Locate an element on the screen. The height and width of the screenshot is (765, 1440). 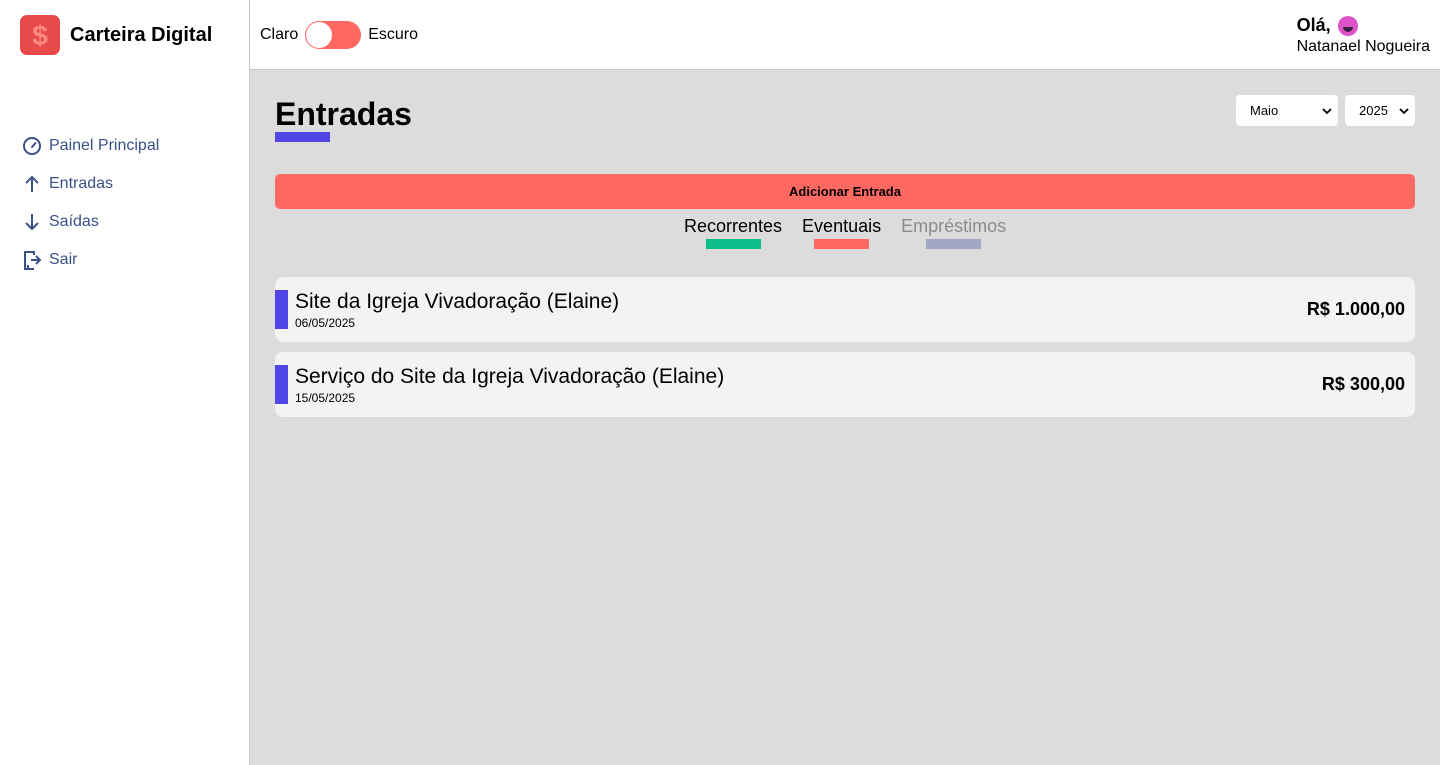
year-select-value: 2025 is located at coordinates (1373, 110).